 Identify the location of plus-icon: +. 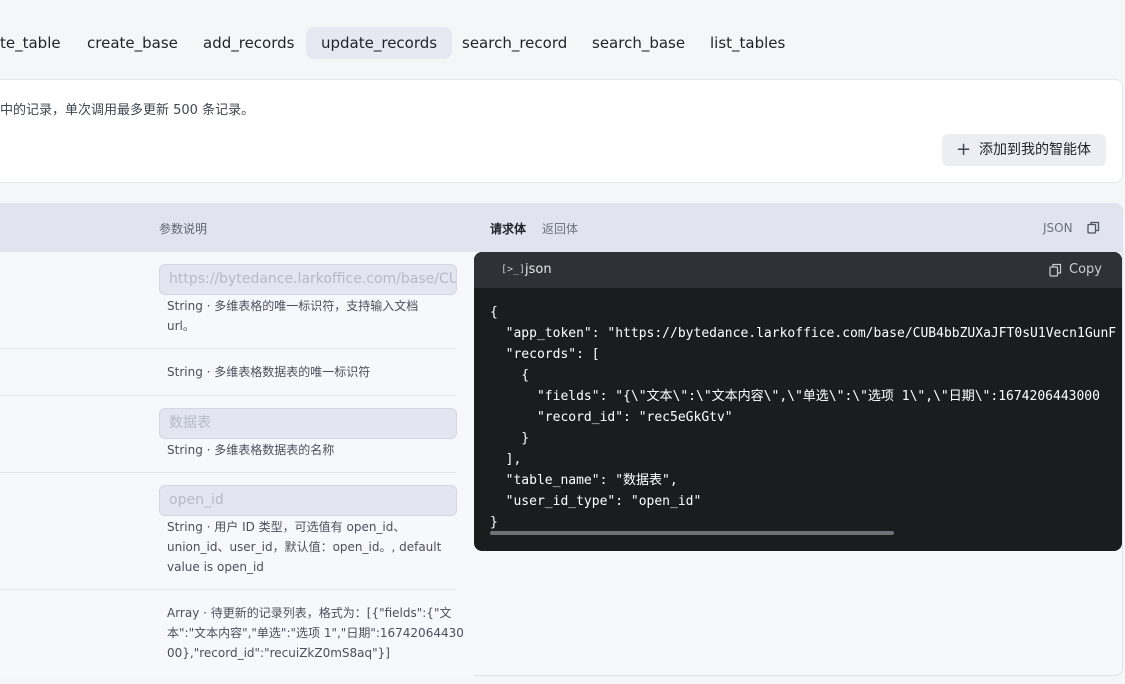
(964, 149).